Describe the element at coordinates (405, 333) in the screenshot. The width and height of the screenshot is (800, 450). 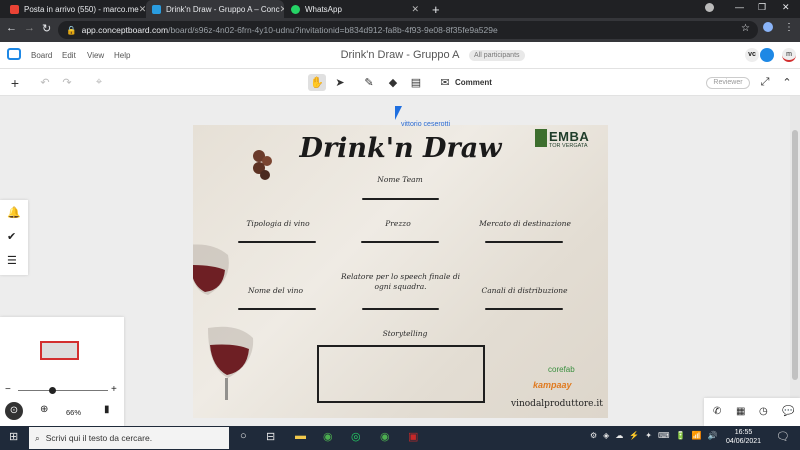
I see `storytelling-label: Storytelling` at that location.